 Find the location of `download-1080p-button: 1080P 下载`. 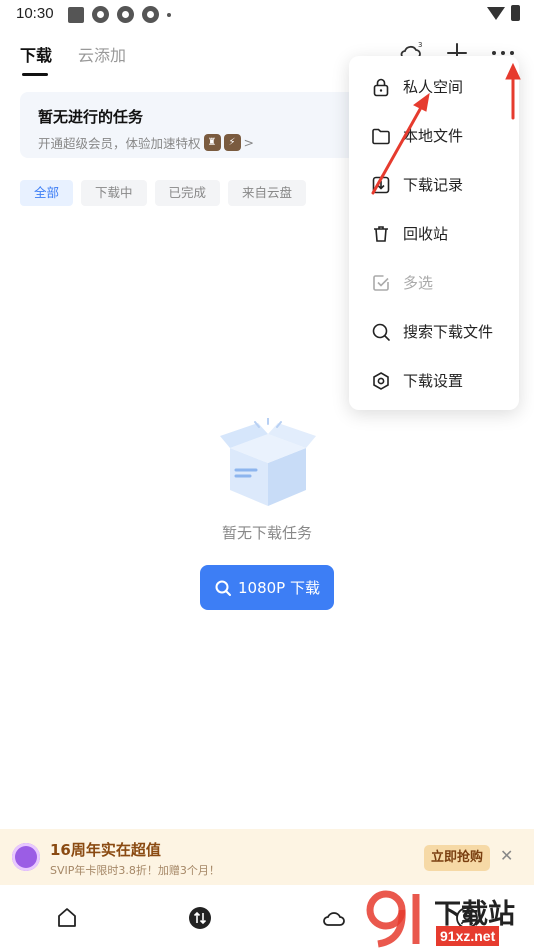

download-1080p-button: 1080P 下载 is located at coordinates (267, 587).